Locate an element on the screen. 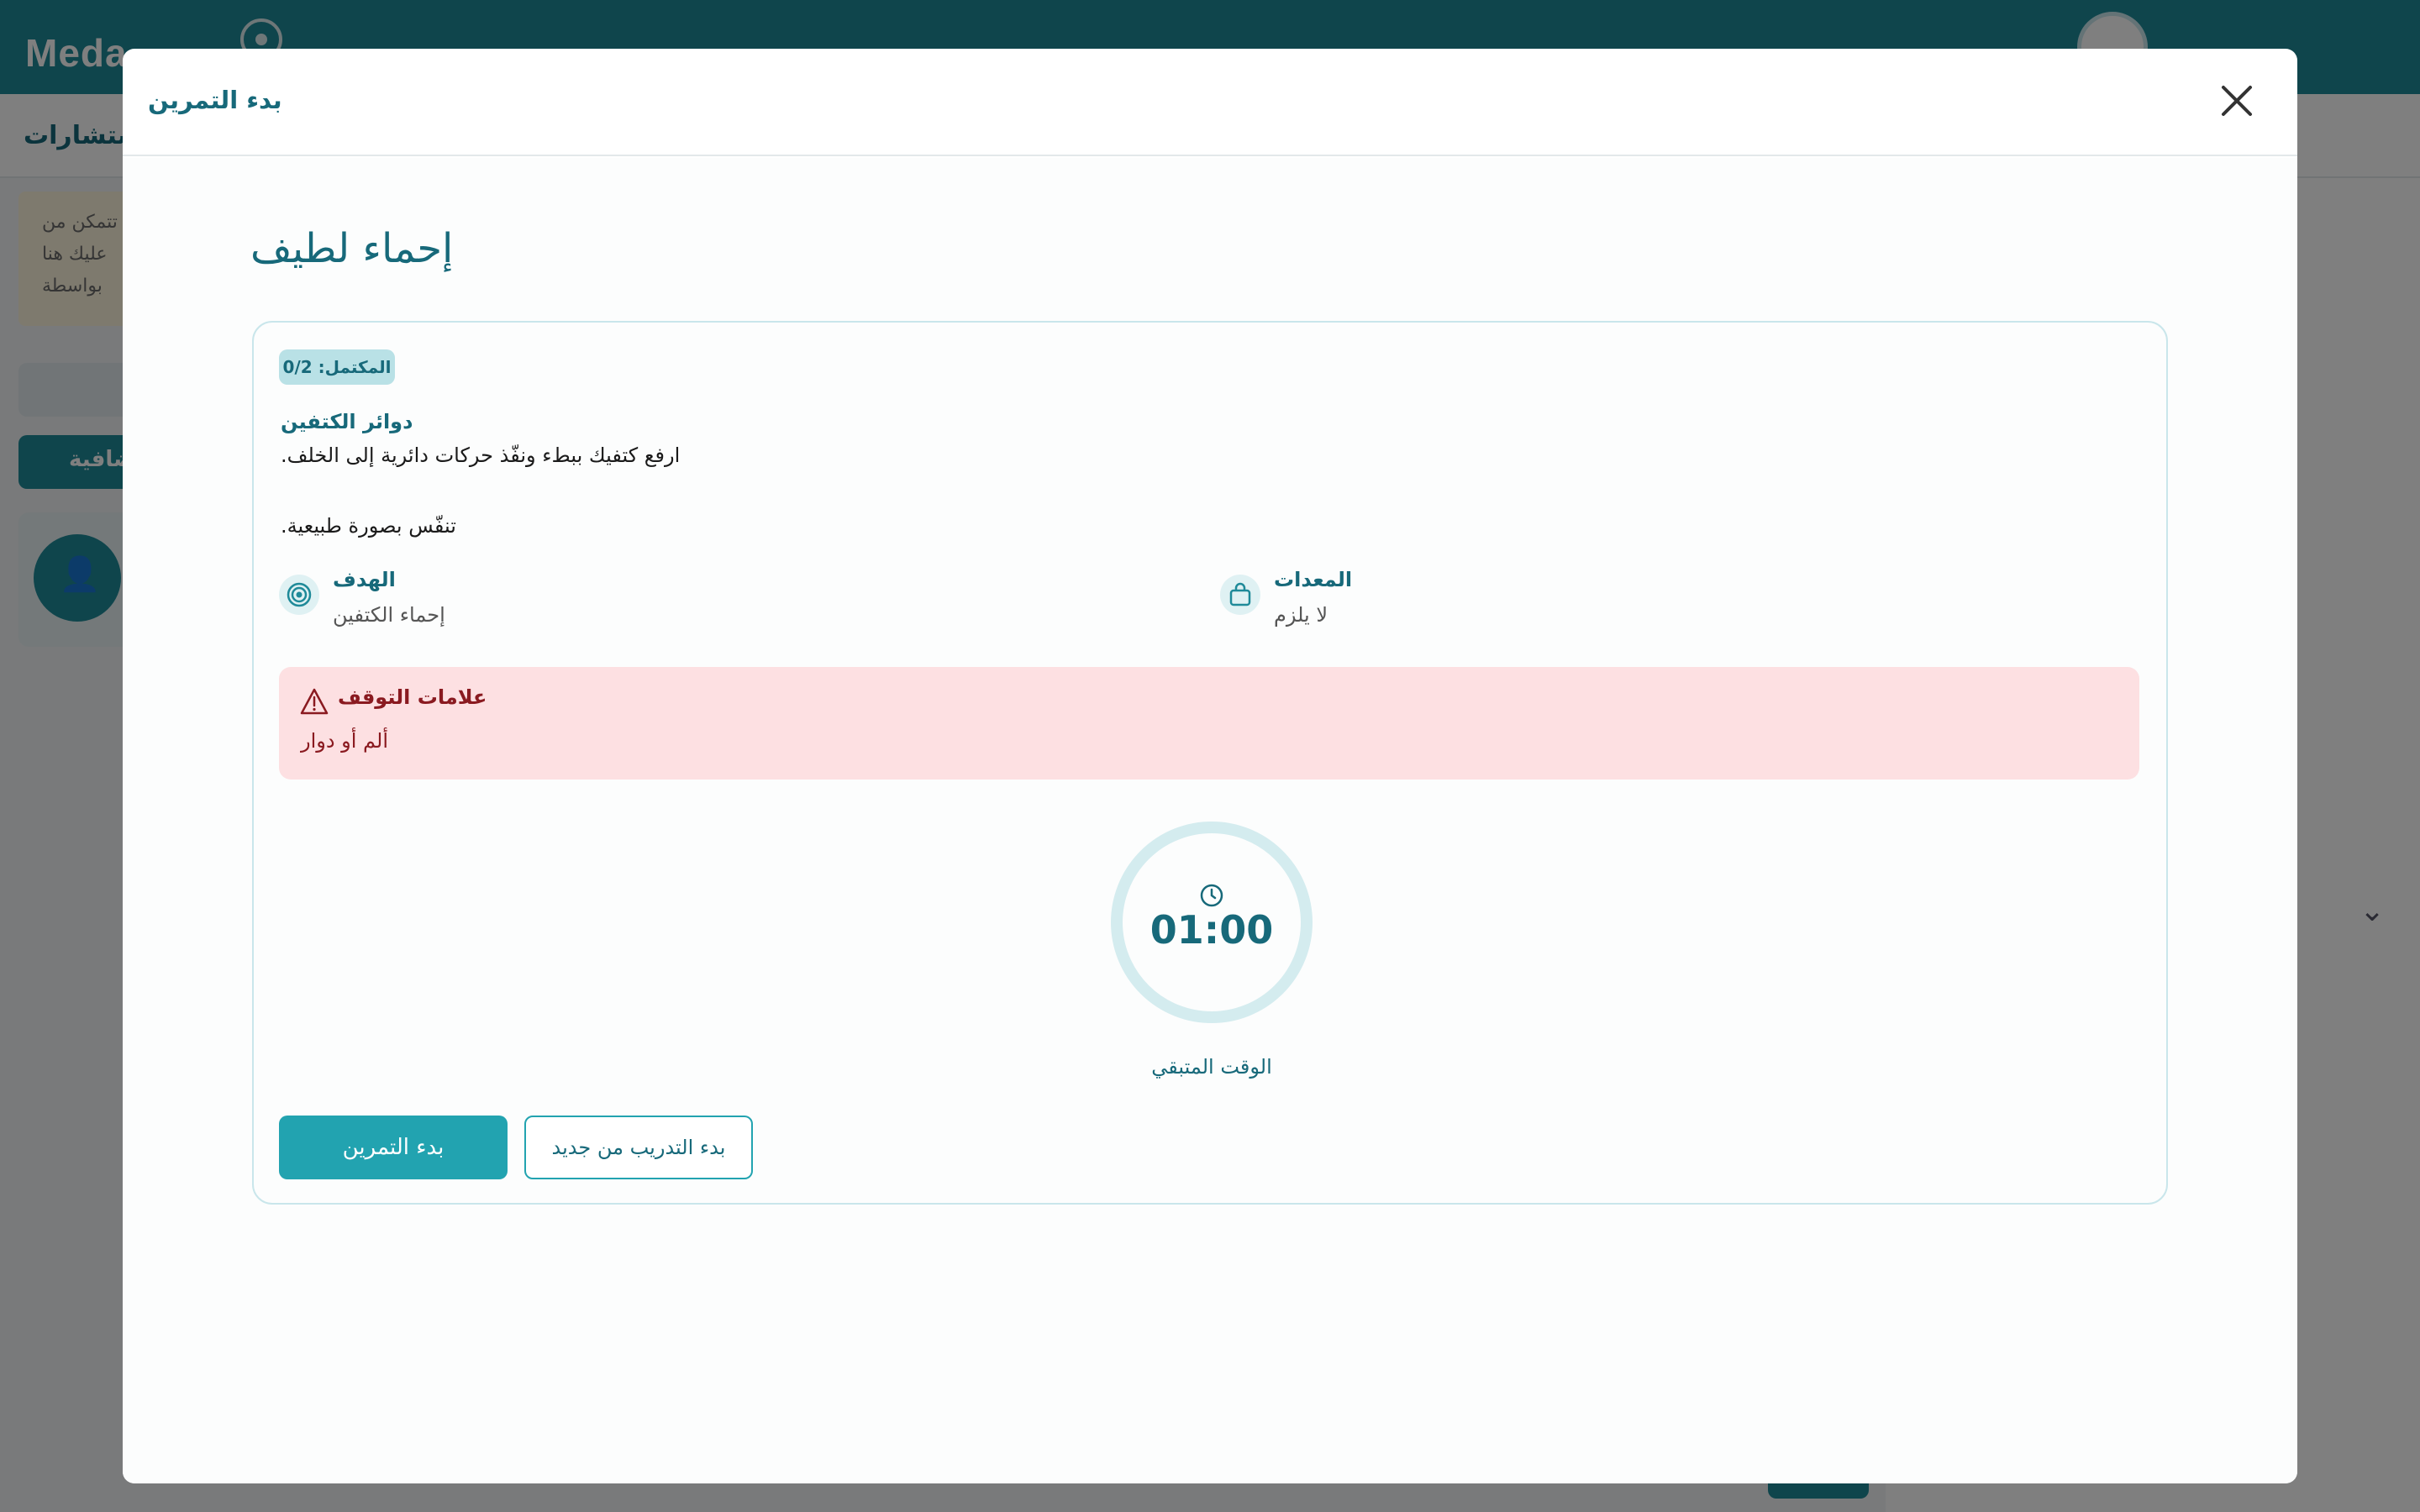  close-icon is located at coordinates (2237, 101).